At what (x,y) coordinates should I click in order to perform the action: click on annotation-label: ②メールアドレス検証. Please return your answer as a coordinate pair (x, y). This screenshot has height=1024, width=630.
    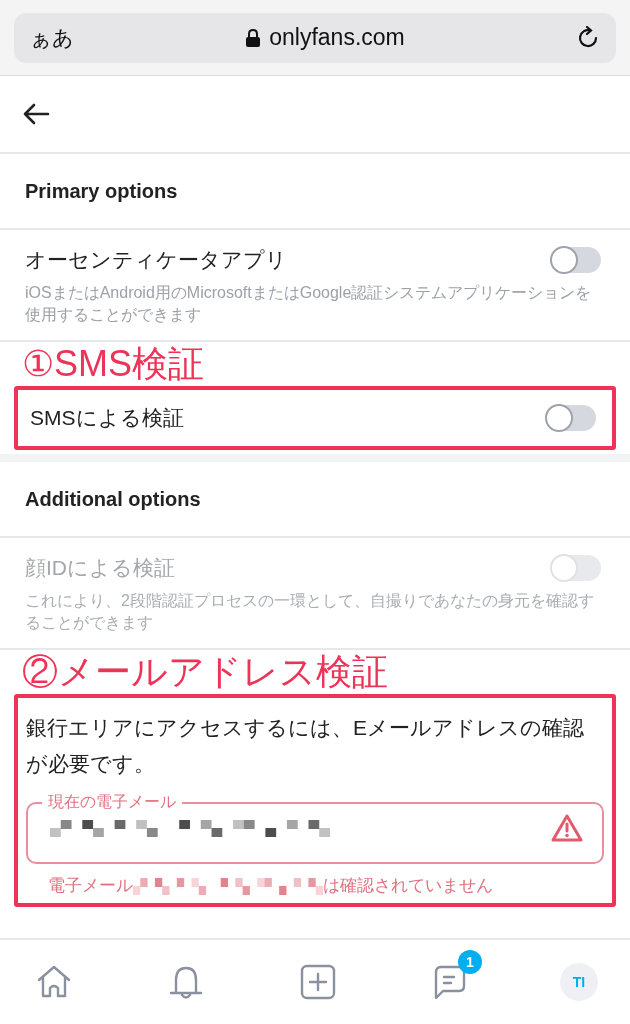
    Looking at the image, I should click on (205, 672).